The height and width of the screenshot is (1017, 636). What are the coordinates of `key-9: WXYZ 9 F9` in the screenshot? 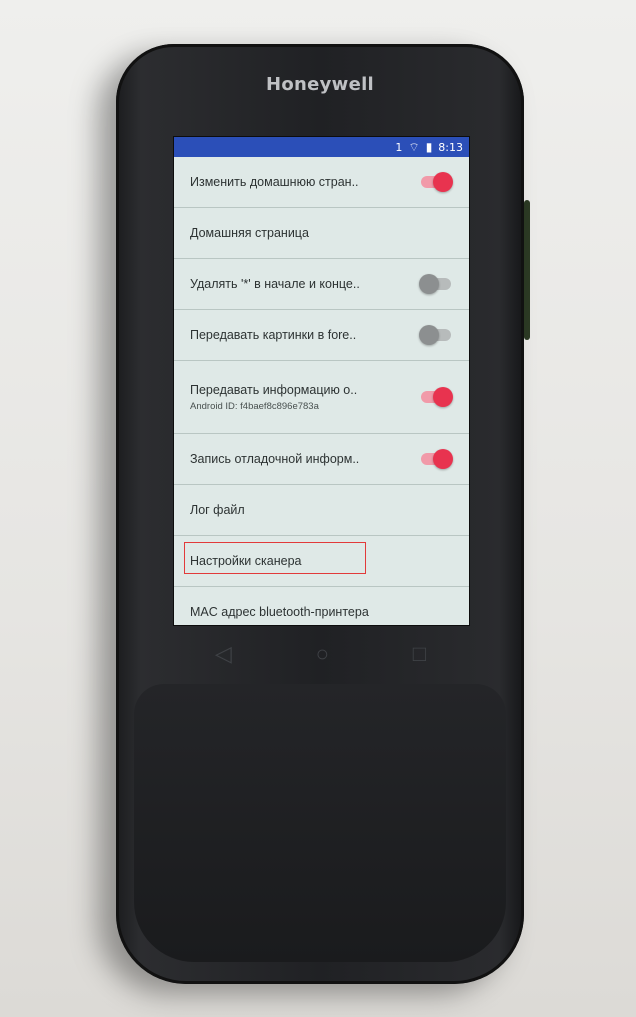 It's located at (411, 887).